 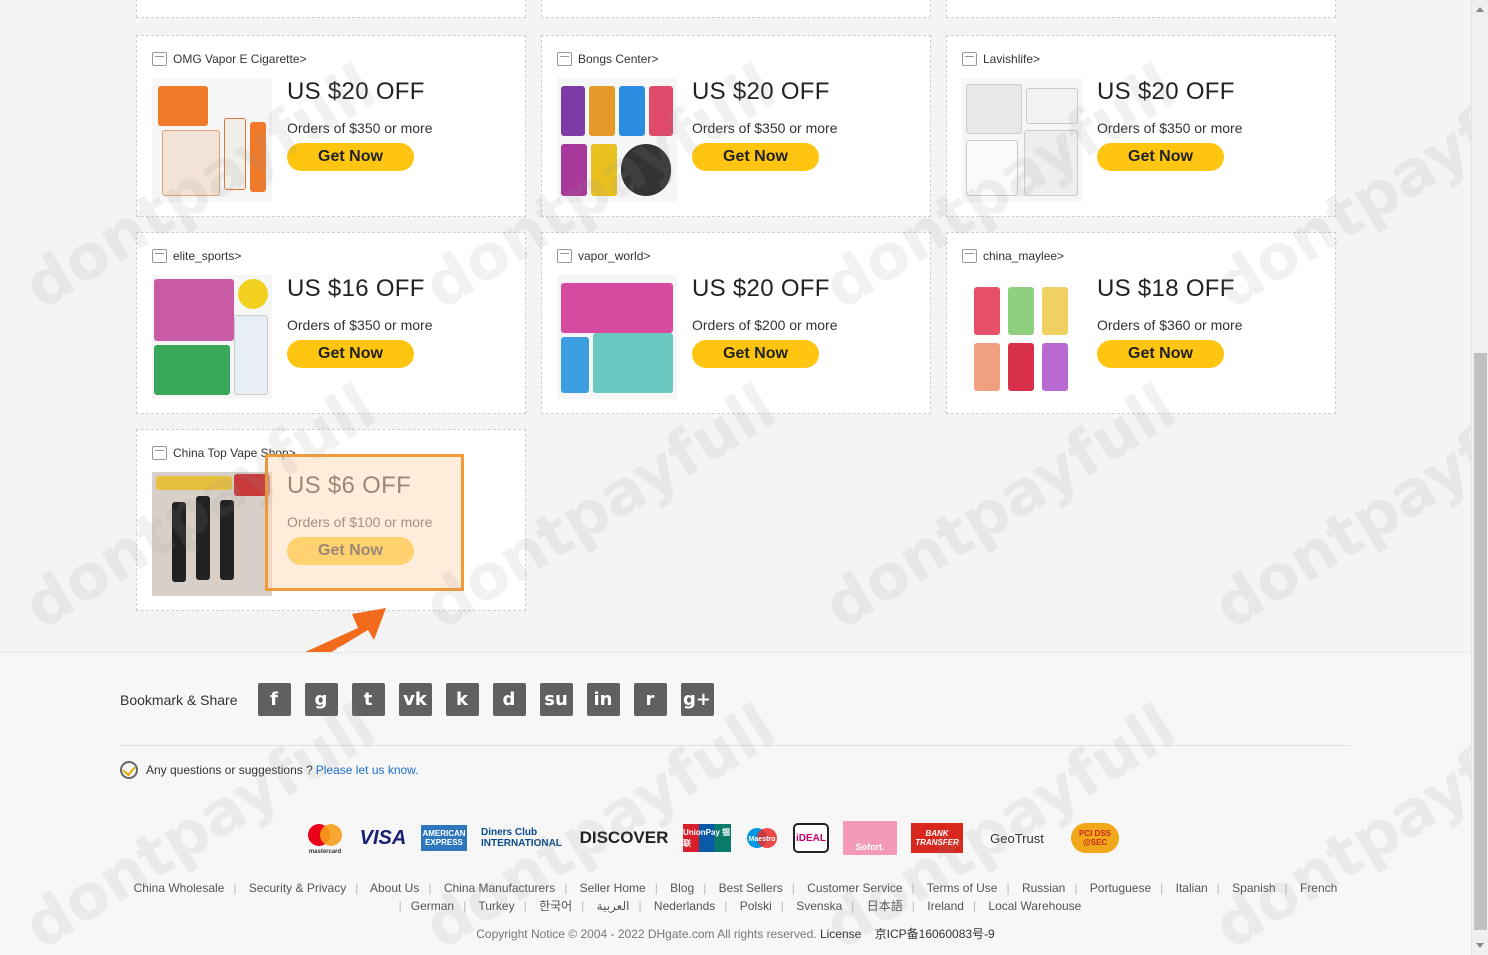 What do you see at coordinates (383, 837) in the screenshot?
I see `visa-logo: VISA` at bounding box center [383, 837].